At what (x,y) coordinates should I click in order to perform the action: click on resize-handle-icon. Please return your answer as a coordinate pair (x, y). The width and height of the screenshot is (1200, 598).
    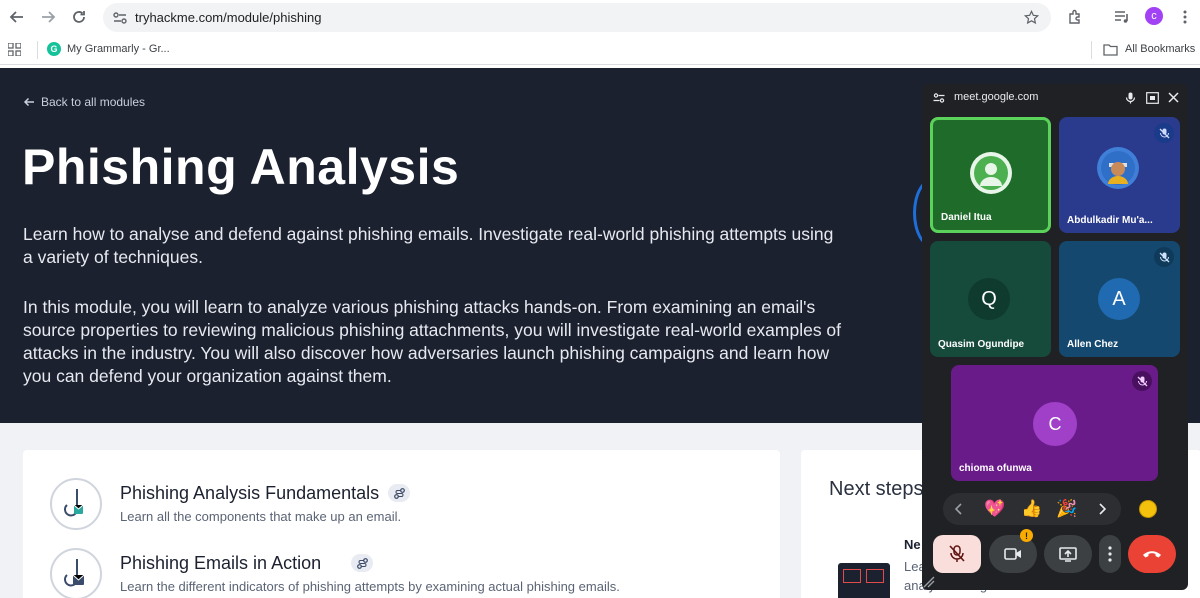
    Looking at the image, I should click on (929, 582).